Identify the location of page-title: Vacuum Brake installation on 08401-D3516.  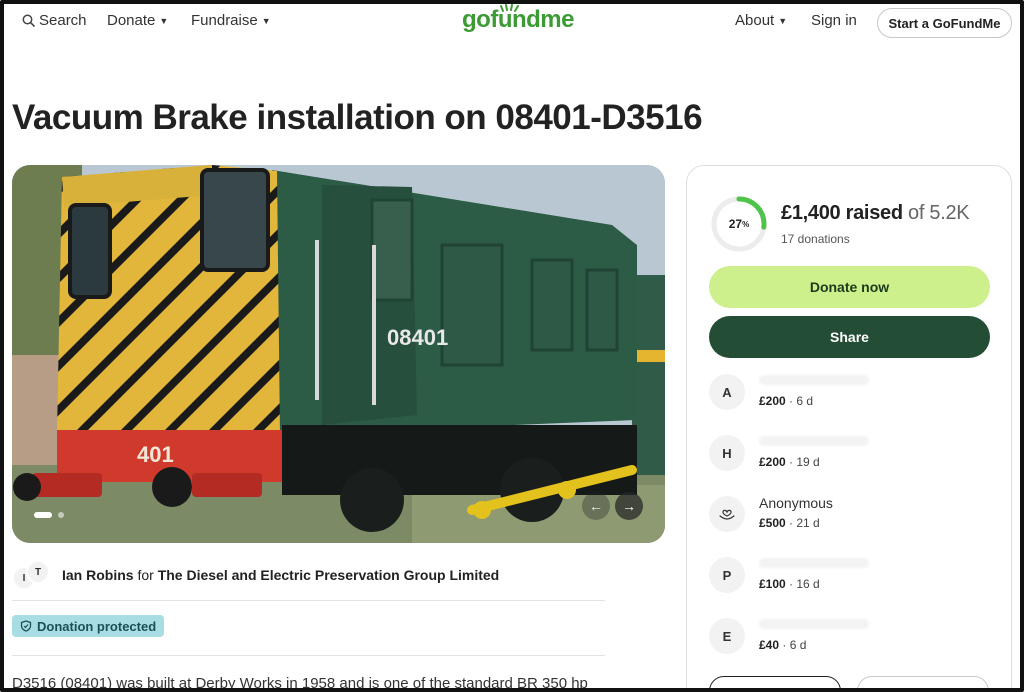
(357, 117).